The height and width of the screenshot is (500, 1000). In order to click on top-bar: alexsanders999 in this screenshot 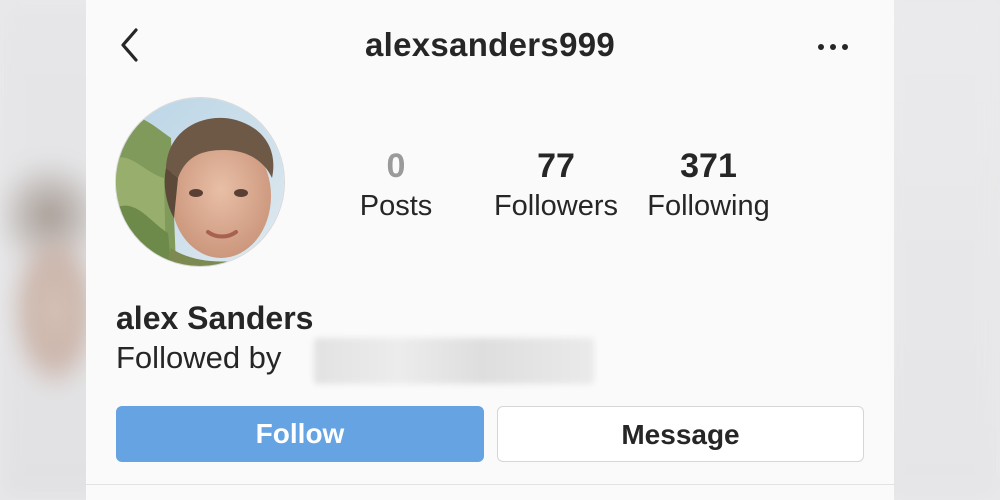, I will do `click(490, 45)`.